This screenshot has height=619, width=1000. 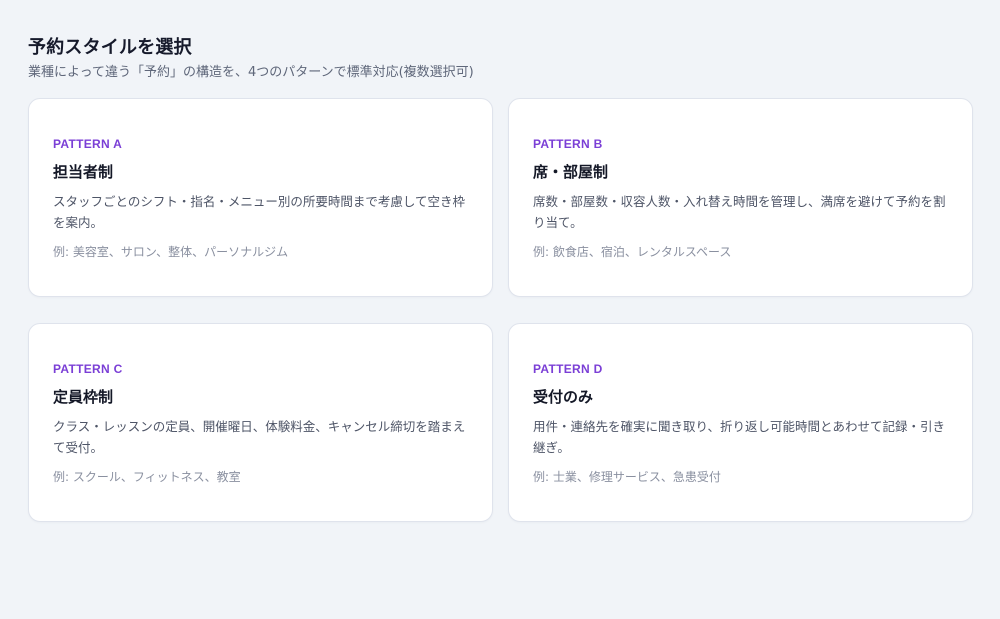 I want to click on pattern-example: 例: 飲食店、宿泊、レンタルスペース, so click(x=632, y=252).